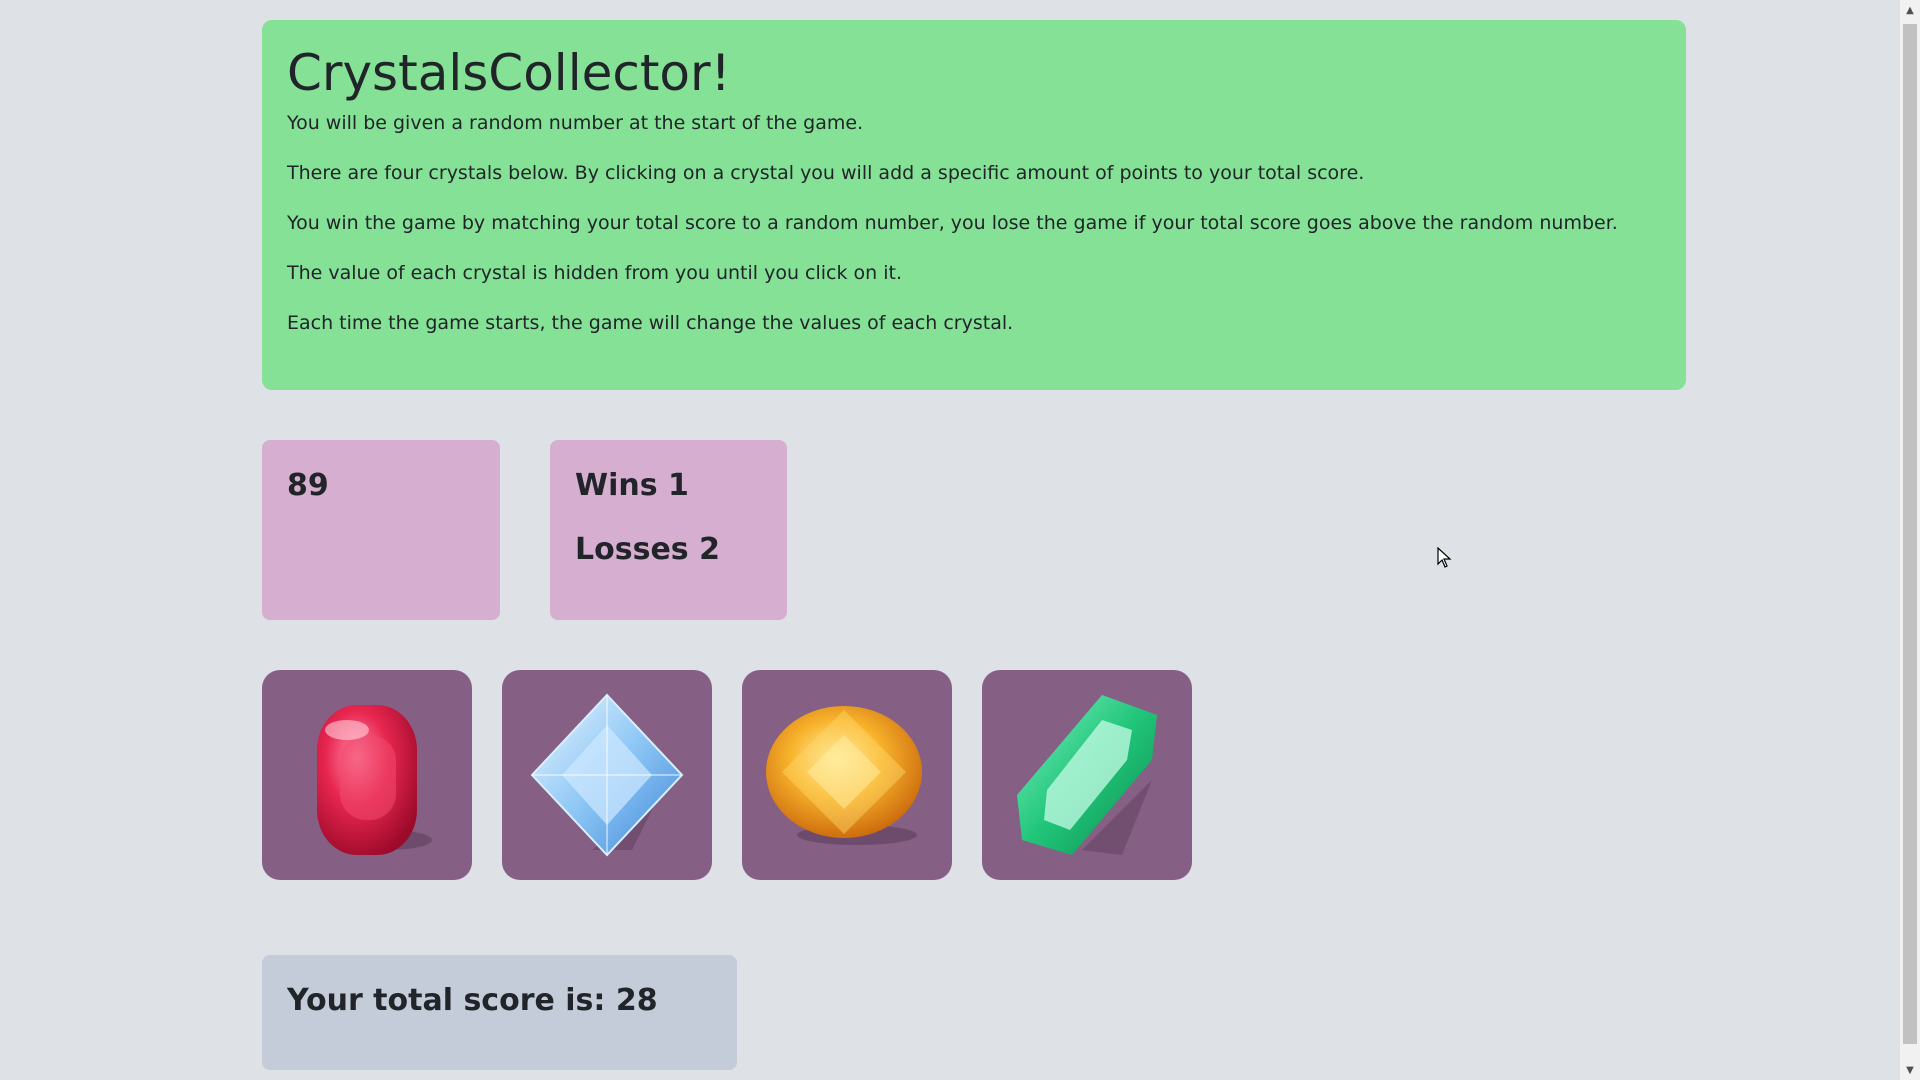  Describe the element at coordinates (1445, 559) in the screenshot. I see `mouse-cursor-icon` at that location.